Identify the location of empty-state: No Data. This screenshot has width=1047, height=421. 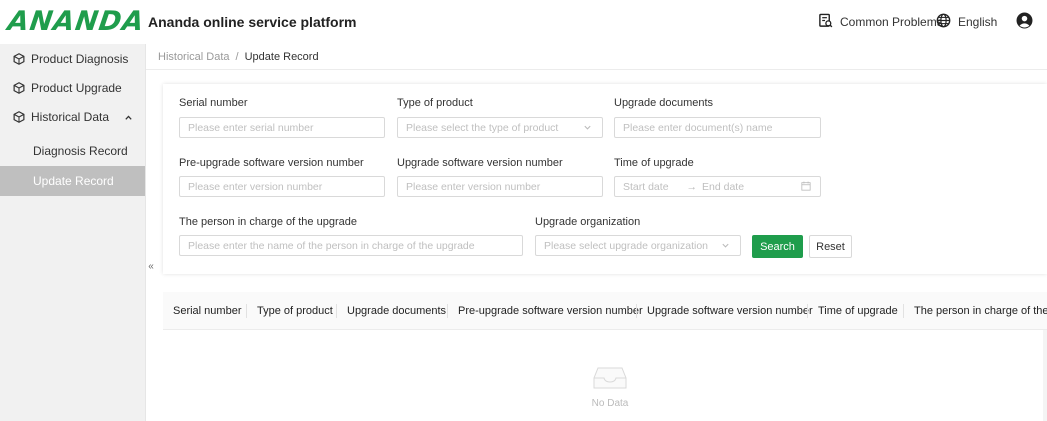
(610, 387).